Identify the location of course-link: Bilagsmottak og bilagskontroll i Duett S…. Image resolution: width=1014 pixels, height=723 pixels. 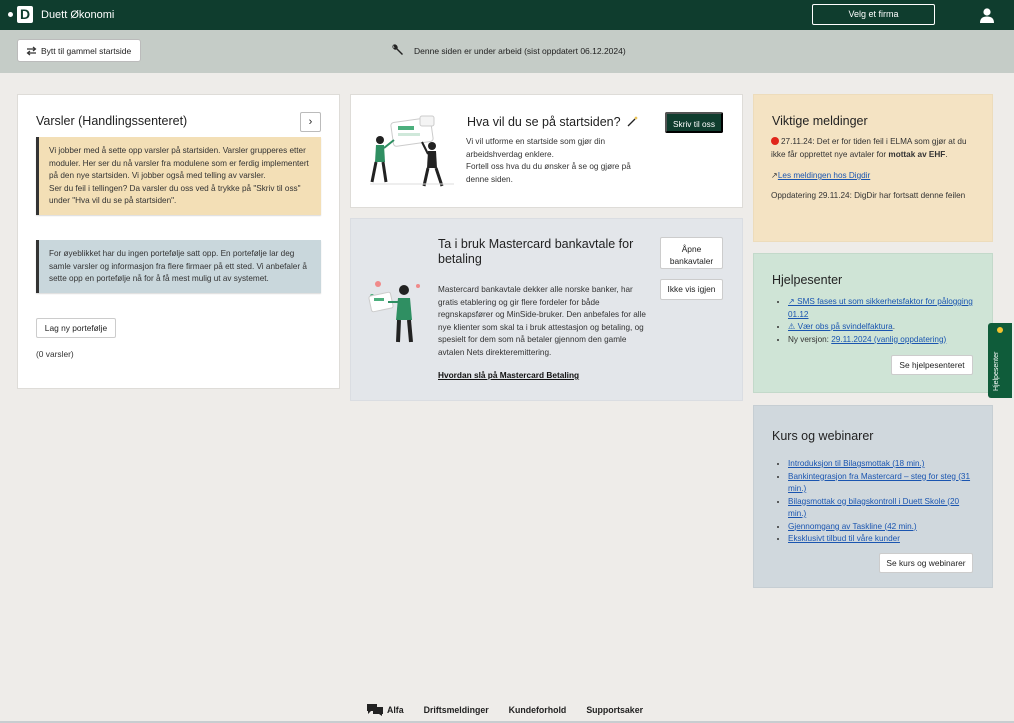
(873, 508).